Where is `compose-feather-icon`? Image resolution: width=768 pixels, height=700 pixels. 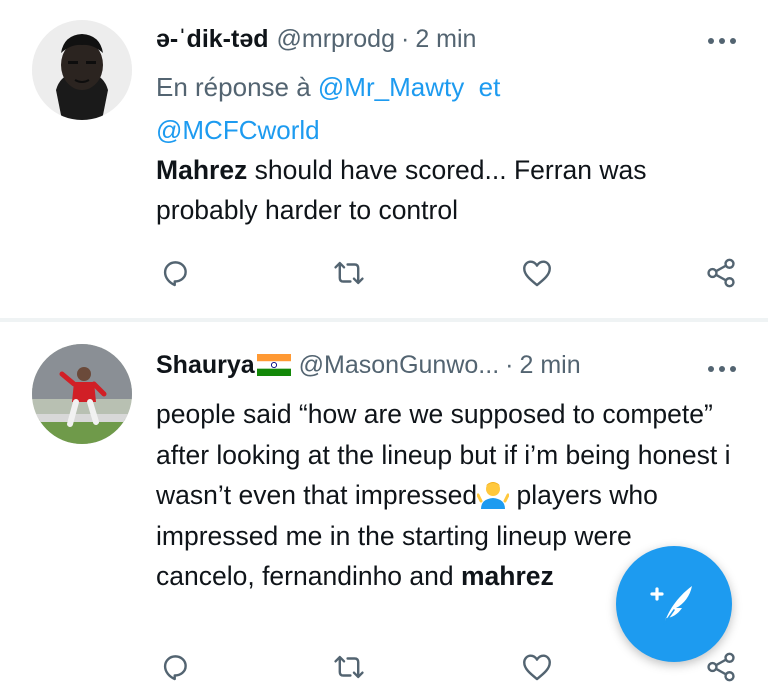
compose-feather-icon is located at coordinates (671, 605).